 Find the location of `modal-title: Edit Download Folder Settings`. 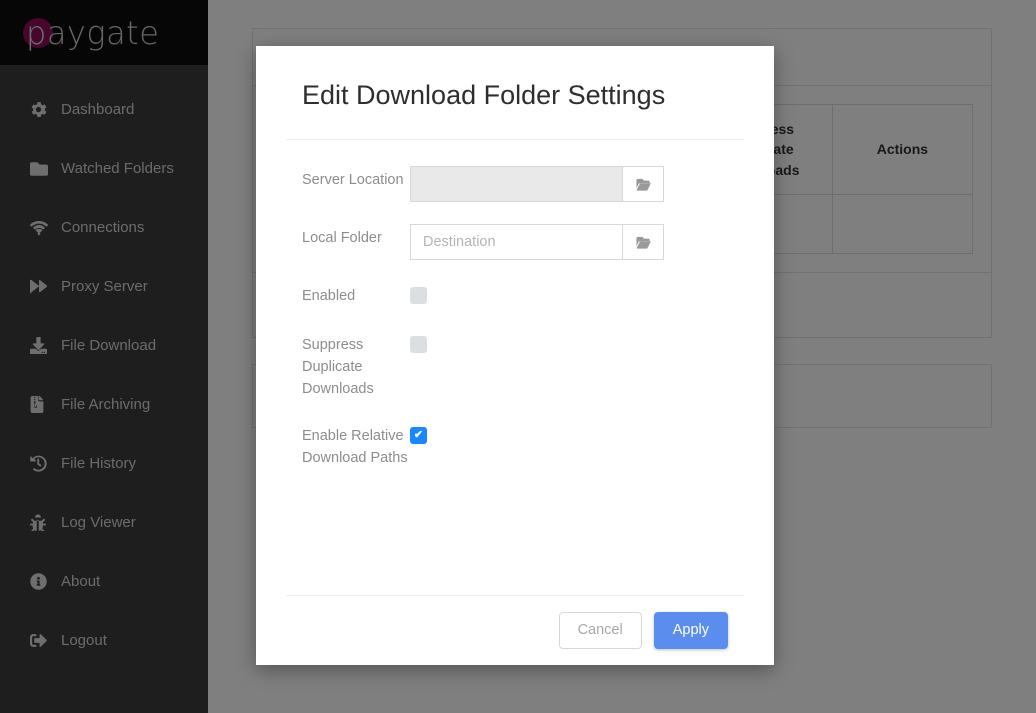

modal-title: Edit Download Folder Settings is located at coordinates (484, 95).